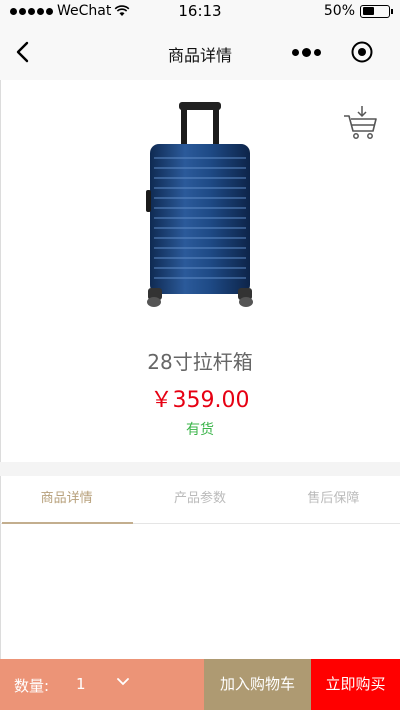 The image size is (400, 710). Describe the element at coordinates (360, 122) in the screenshot. I see `cart-icon` at that location.